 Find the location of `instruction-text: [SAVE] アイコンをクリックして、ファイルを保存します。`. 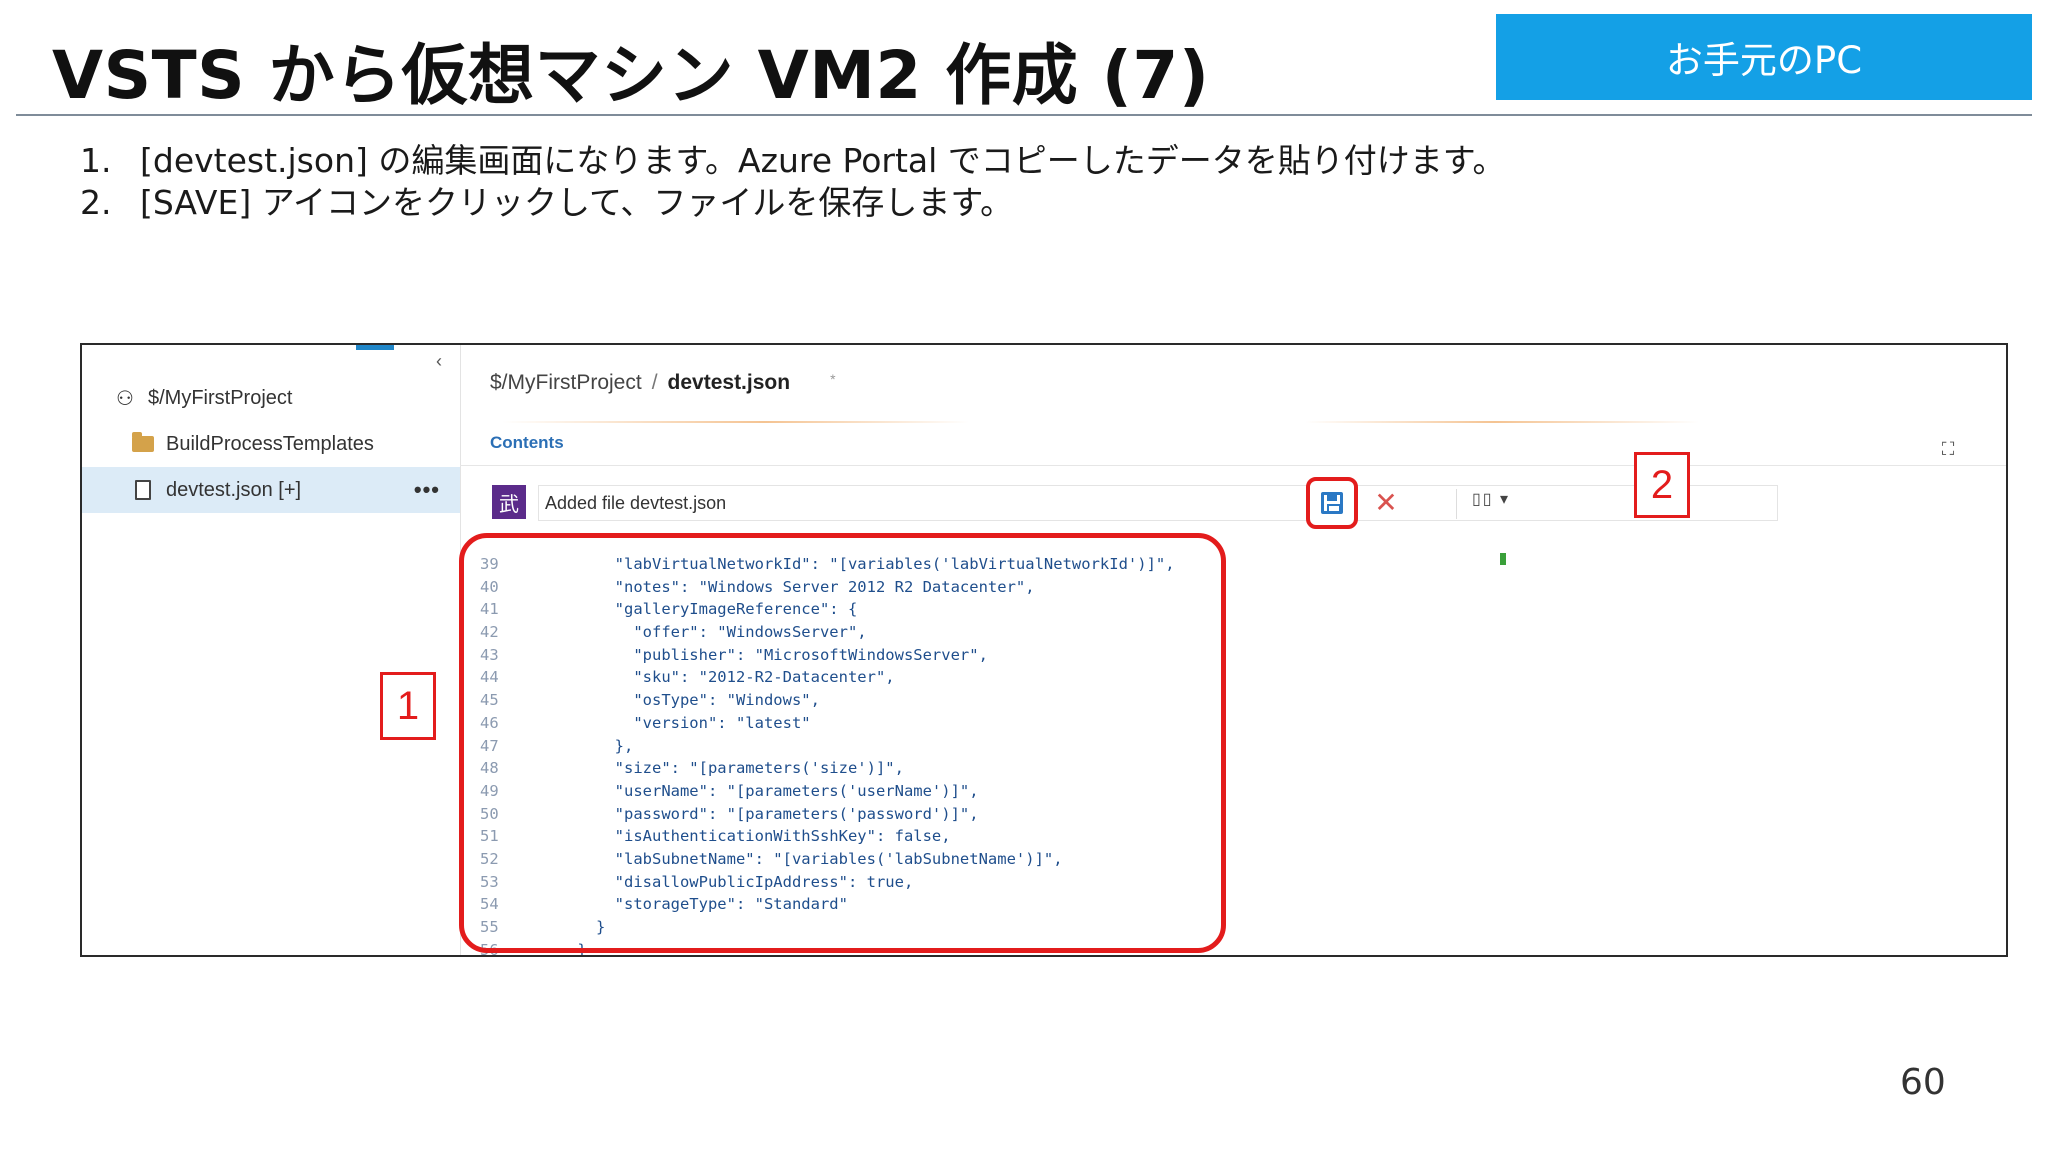

instruction-text: [SAVE] アイコンをクリックして、ファイルを保存します。 is located at coordinates (577, 202).